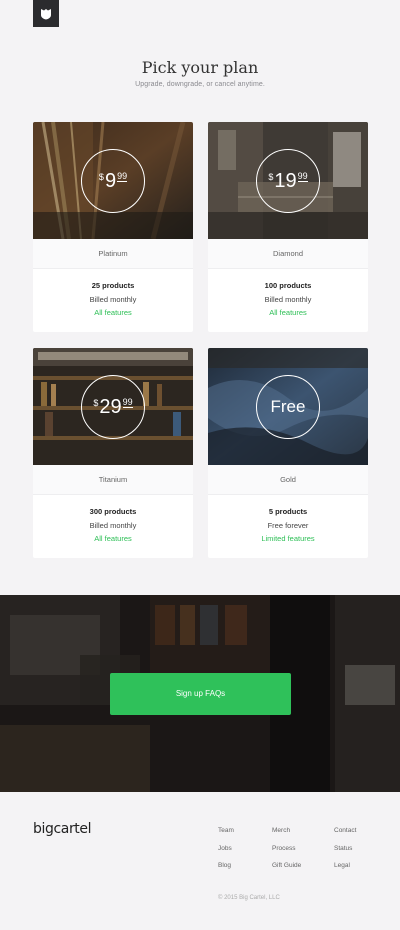 This screenshot has width=400, height=930. Describe the element at coordinates (226, 831) in the screenshot. I see `footer-link-team: Team` at that location.